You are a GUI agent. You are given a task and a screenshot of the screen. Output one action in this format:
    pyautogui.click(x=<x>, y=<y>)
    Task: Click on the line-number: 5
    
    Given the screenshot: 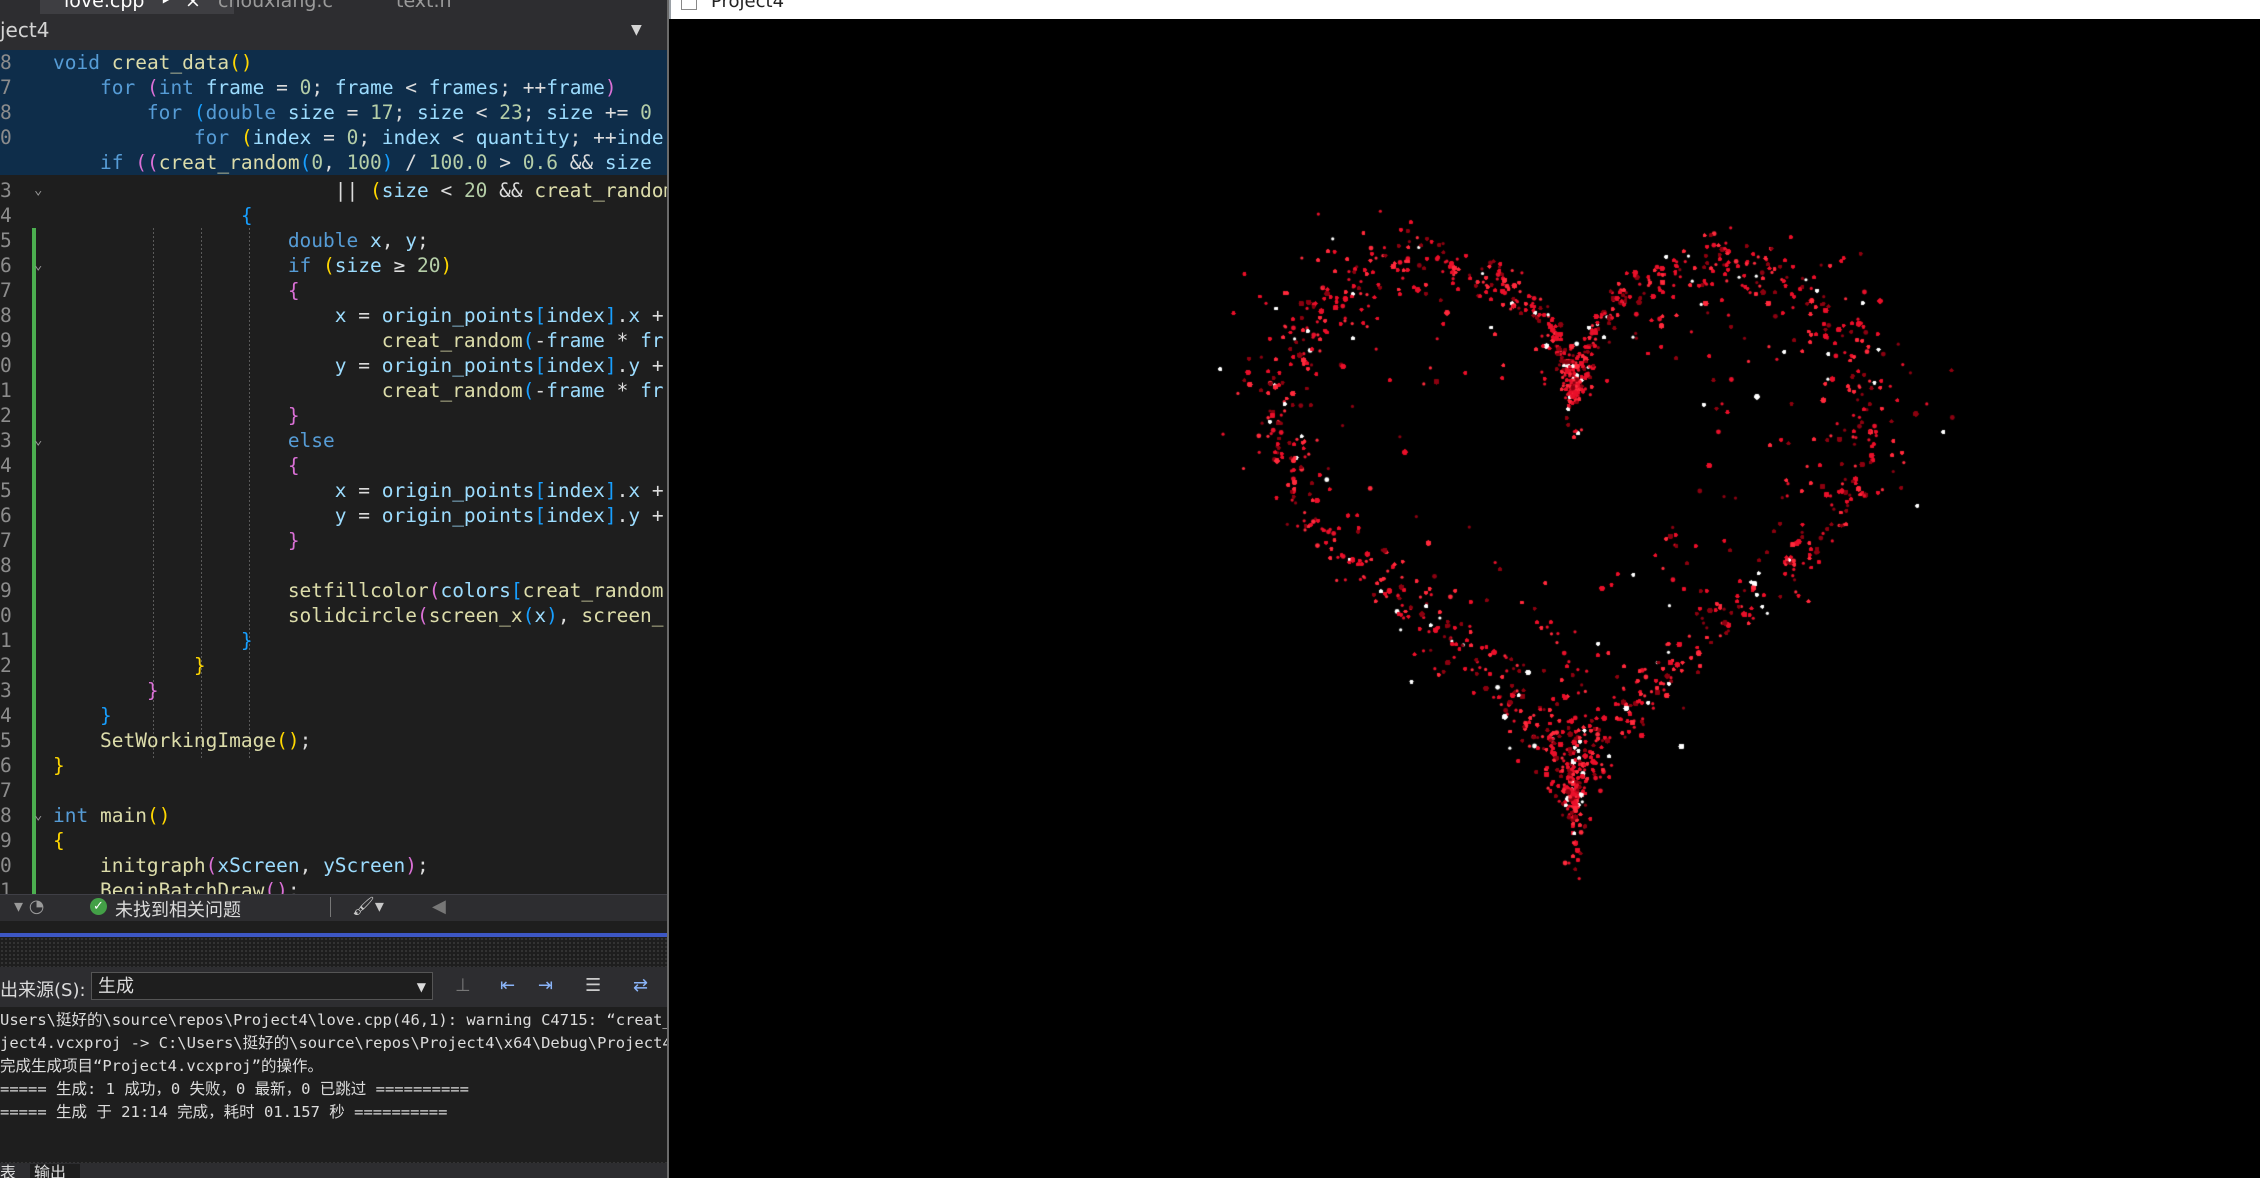 What is the action you would take?
    pyautogui.click(x=6, y=490)
    